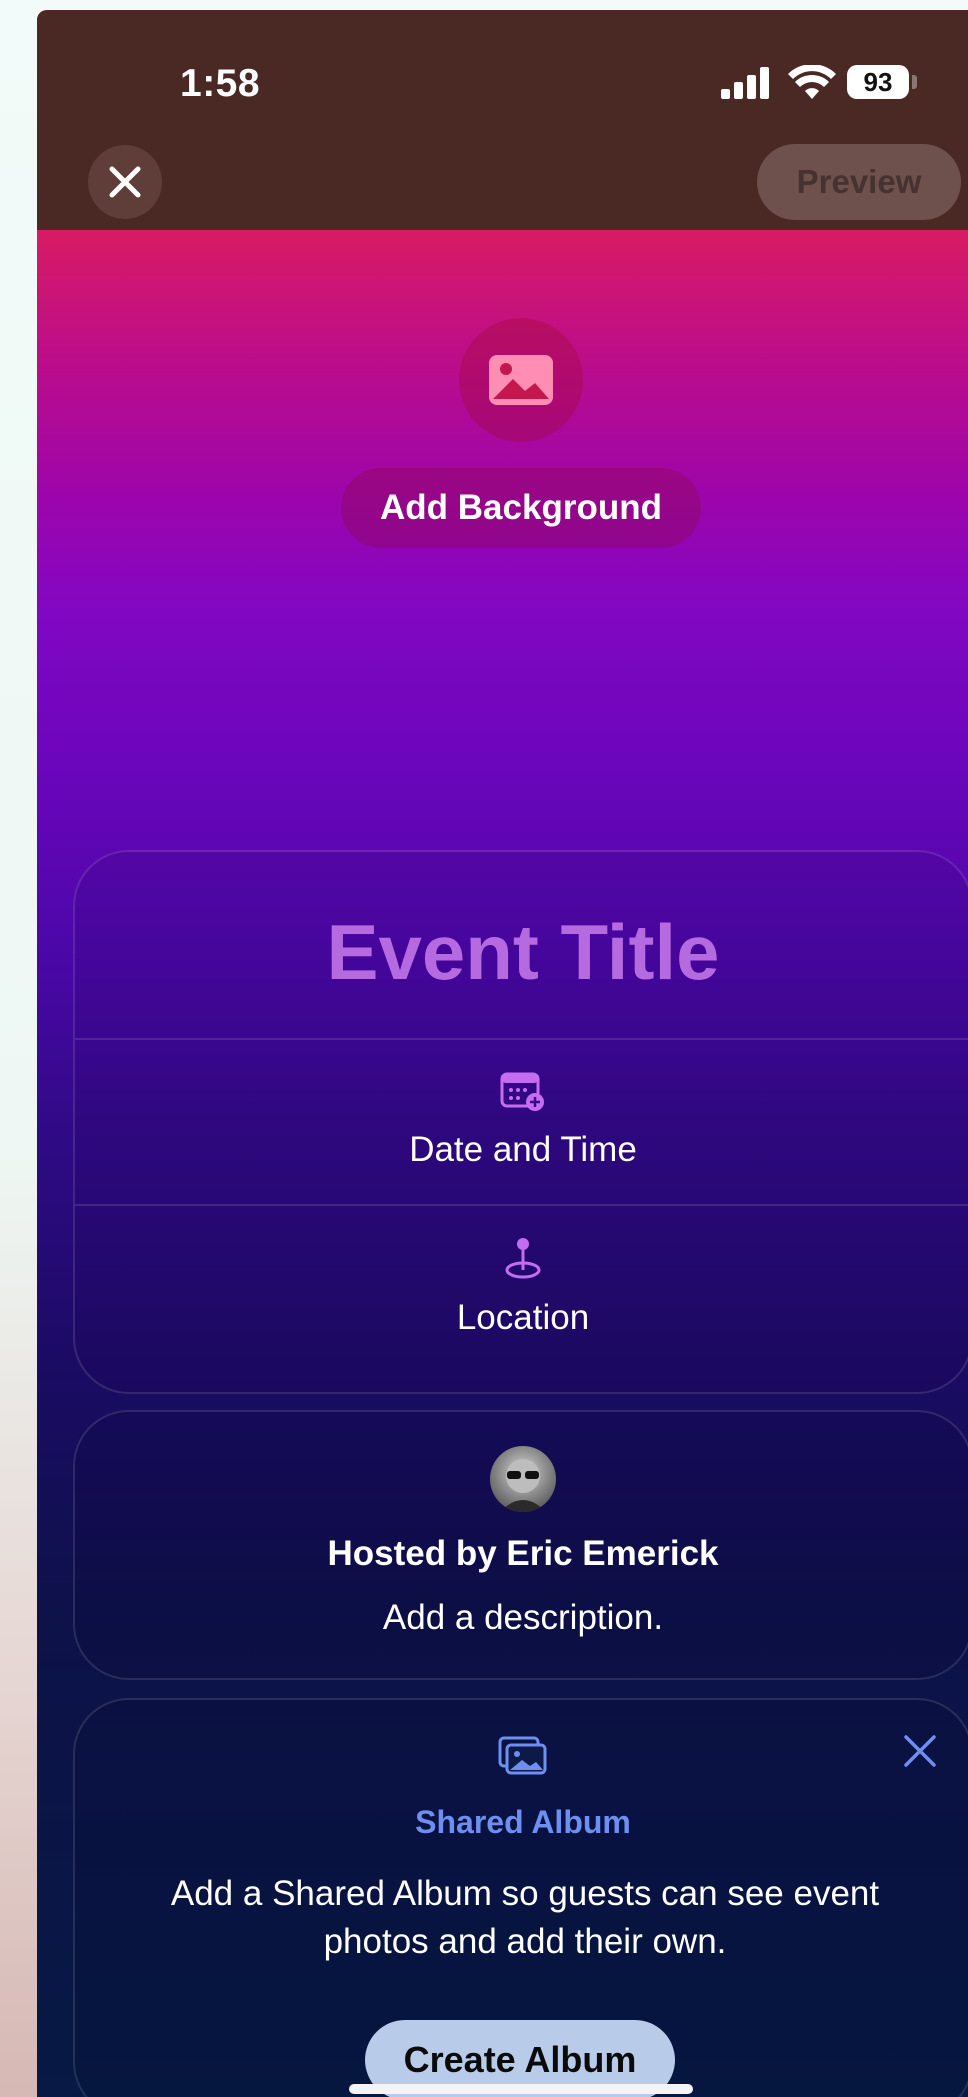  I want to click on close-icon, so click(125, 182).